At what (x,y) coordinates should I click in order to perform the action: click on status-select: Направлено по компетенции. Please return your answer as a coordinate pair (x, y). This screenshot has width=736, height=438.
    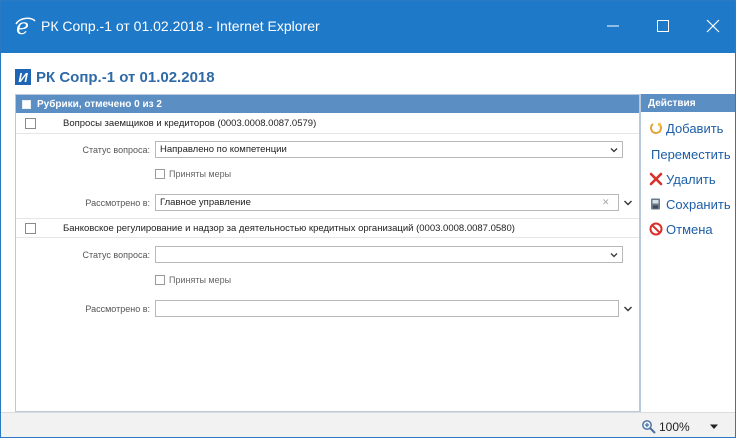
    Looking at the image, I should click on (389, 149).